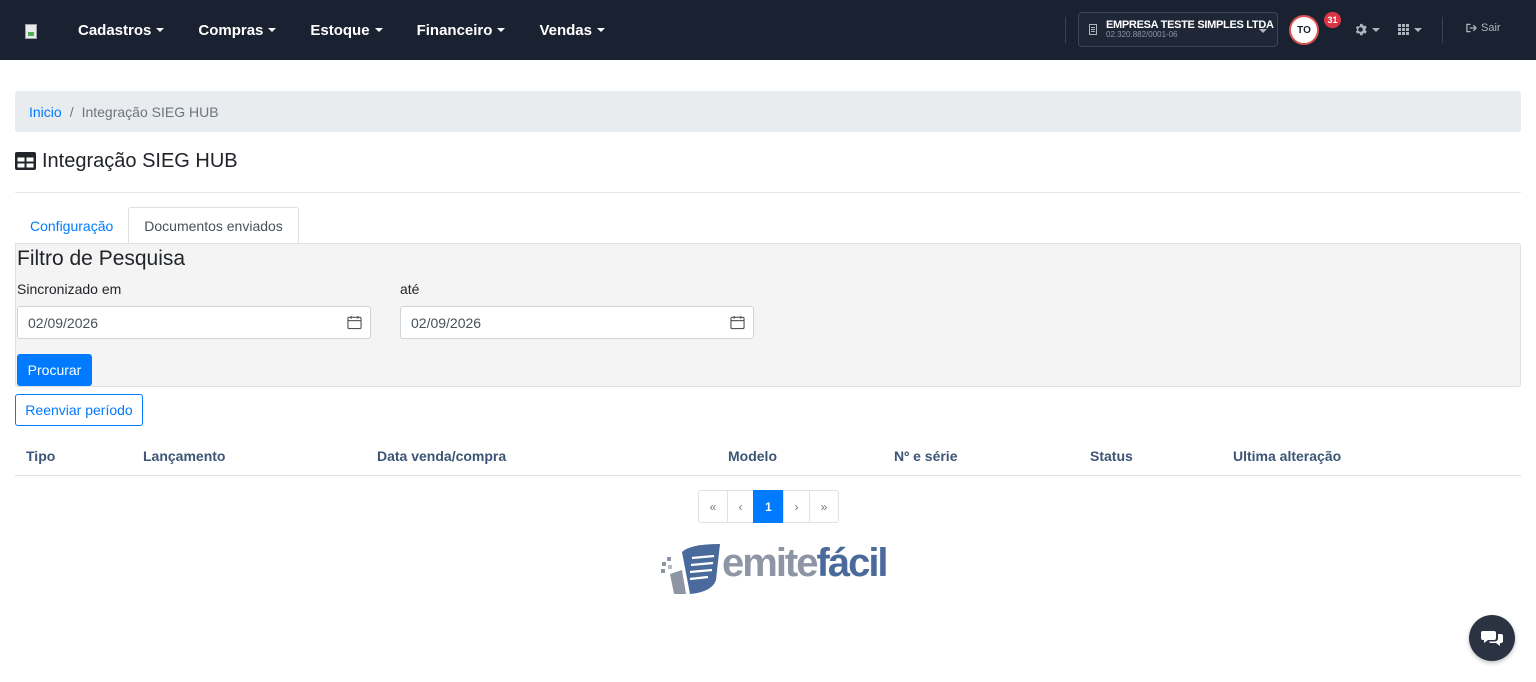 This screenshot has width=1536, height=682. I want to click on column-header-tipo: Tipo, so click(40, 456).